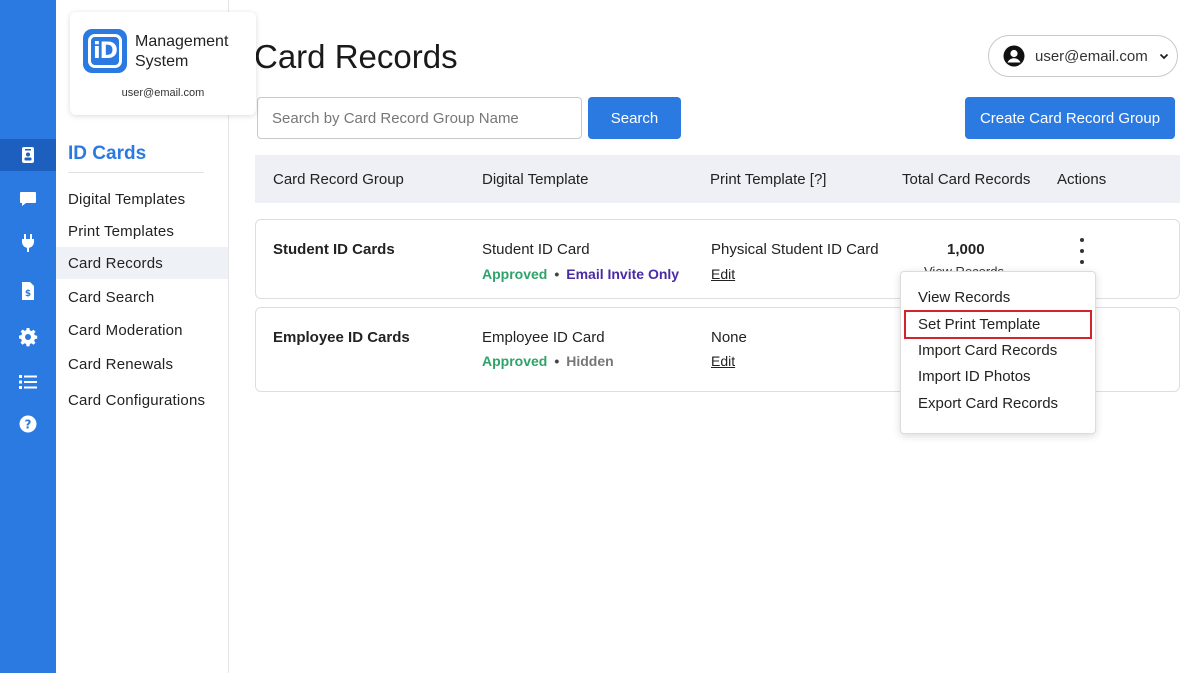  I want to click on template-status: Approved • Hidden, so click(548, 361).